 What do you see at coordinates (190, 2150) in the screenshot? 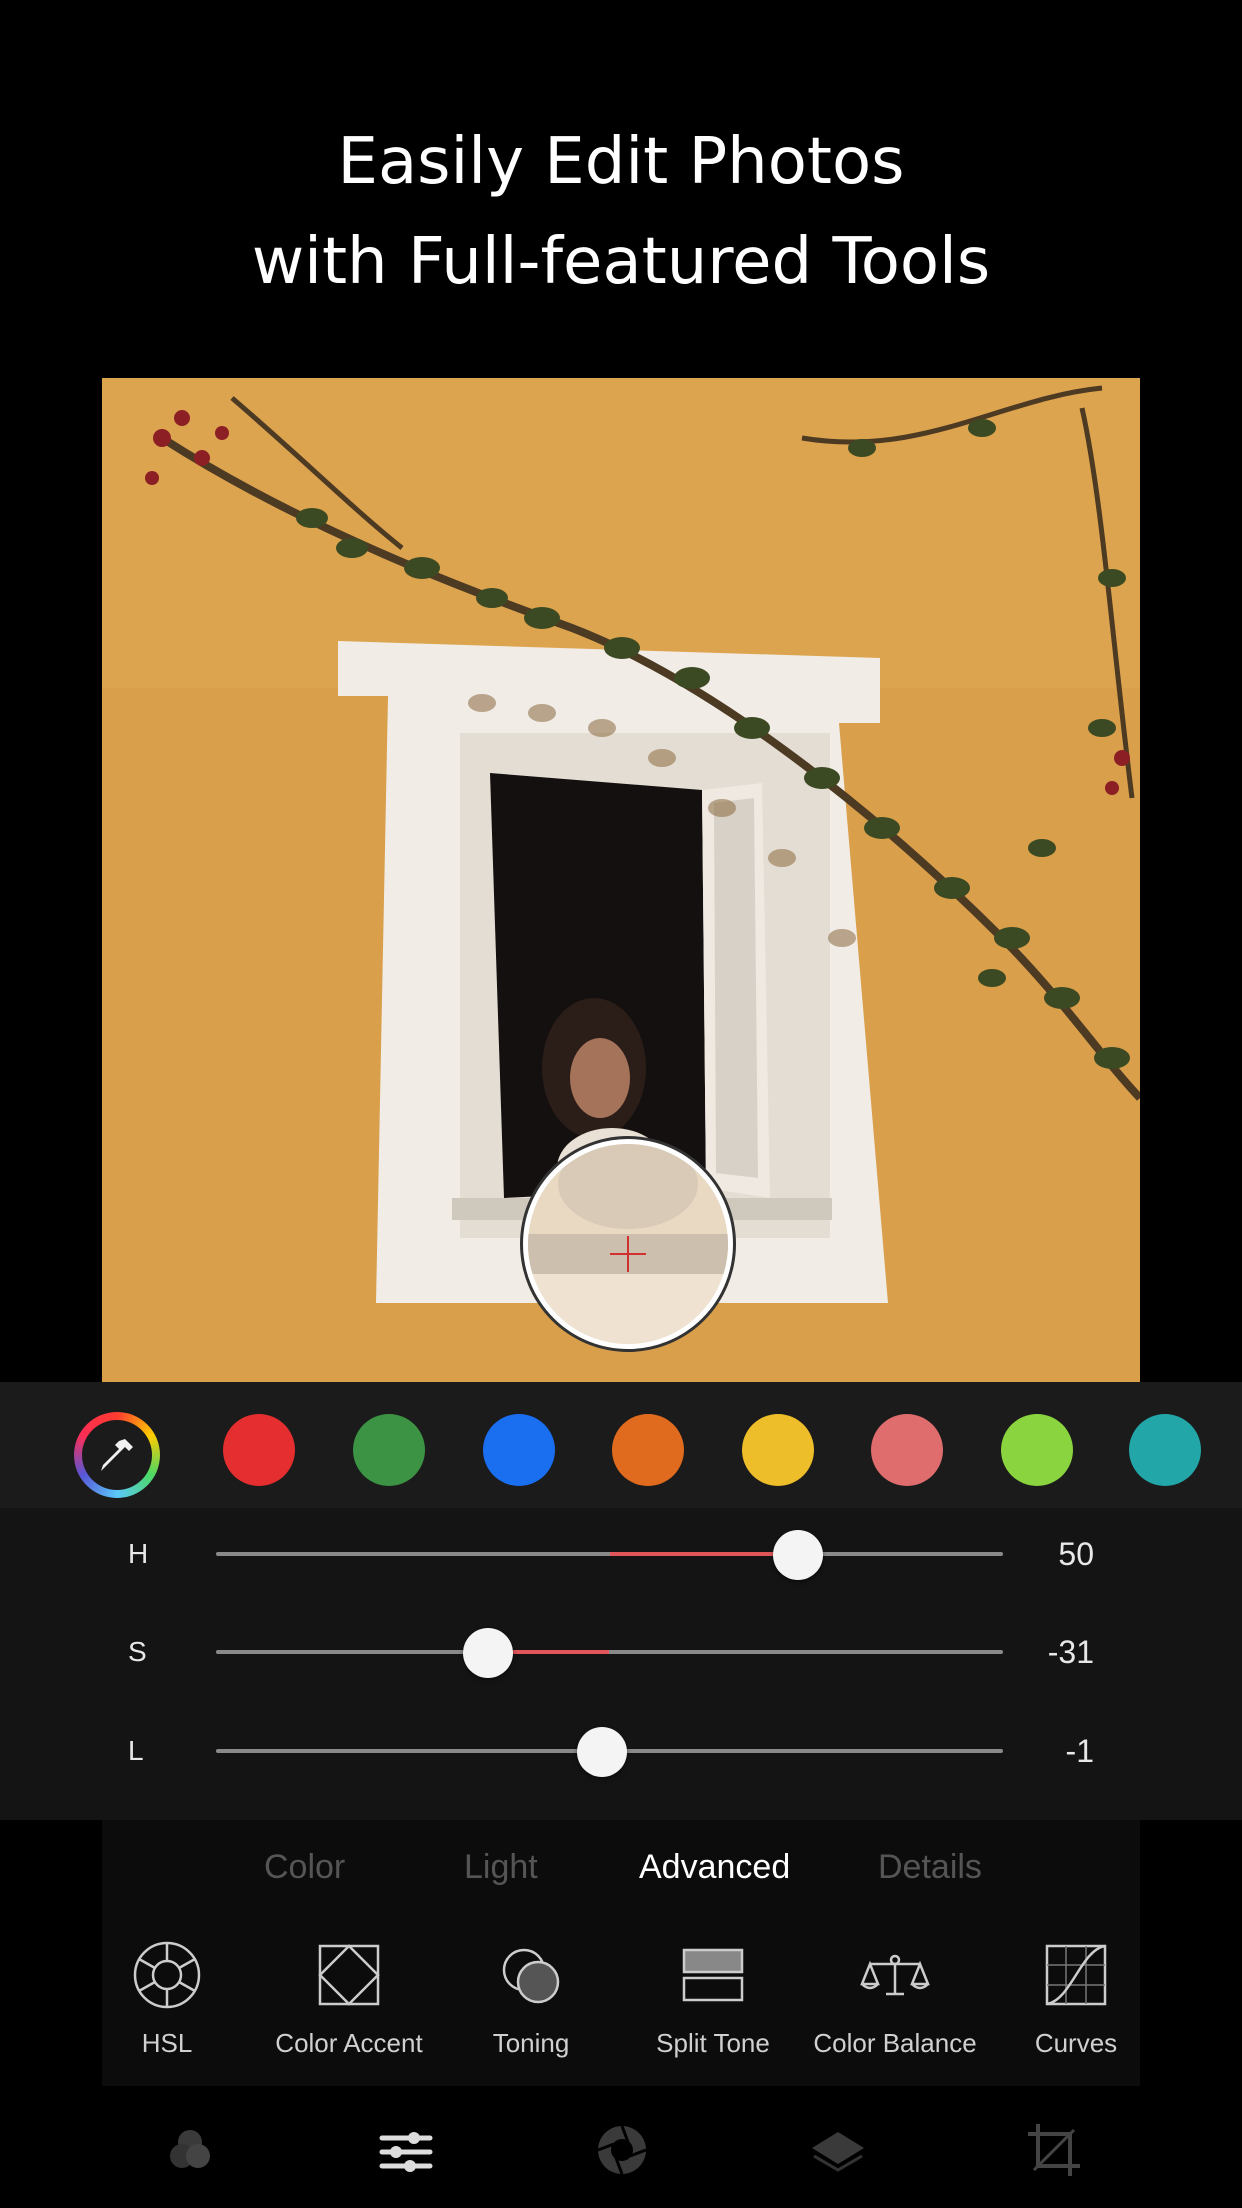
I see `filters-icon` at bounding box center [190, 2150].